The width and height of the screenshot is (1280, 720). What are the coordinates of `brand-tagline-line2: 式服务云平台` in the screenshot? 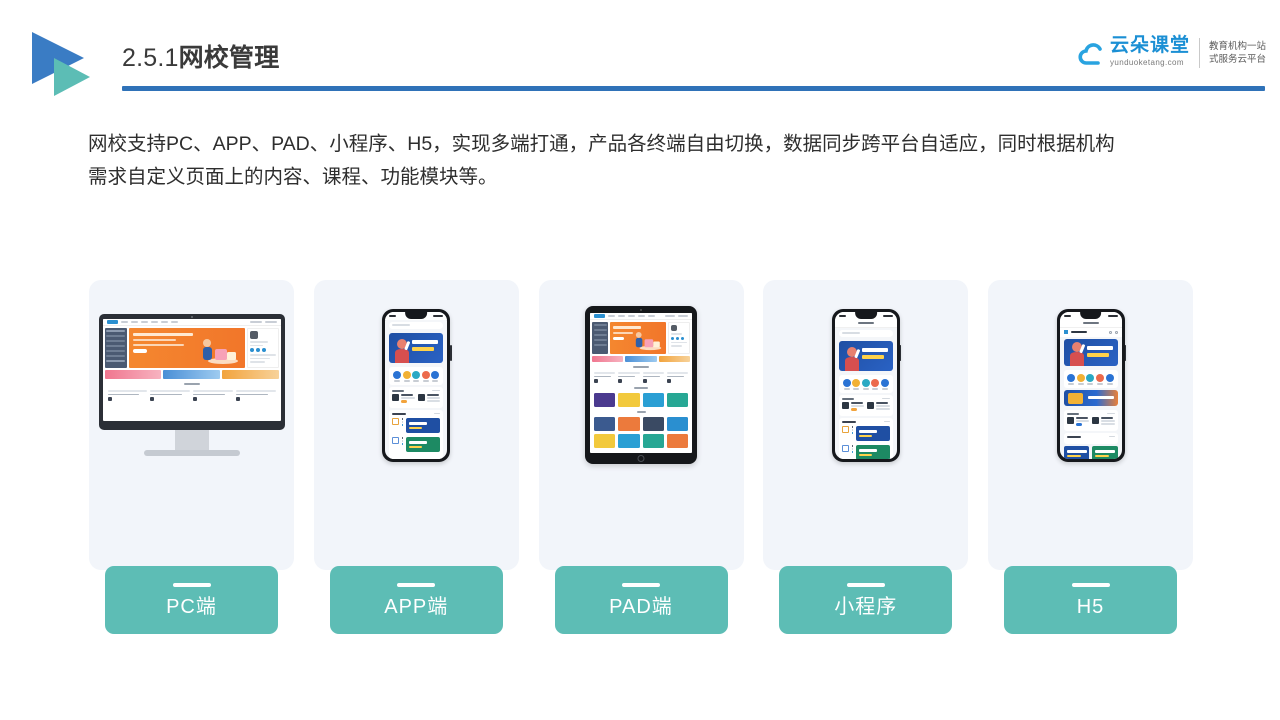 It's located at (1237, 59).